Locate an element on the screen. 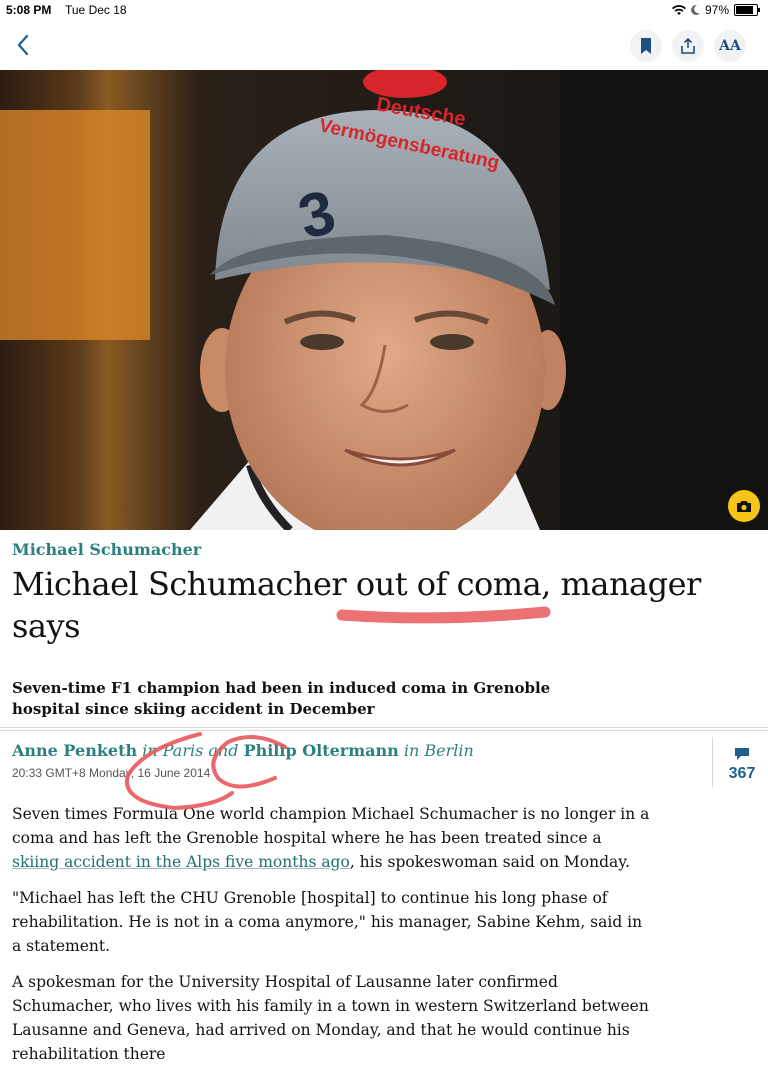  status-time: 5:08 PM is located at coordinates (29, 10).